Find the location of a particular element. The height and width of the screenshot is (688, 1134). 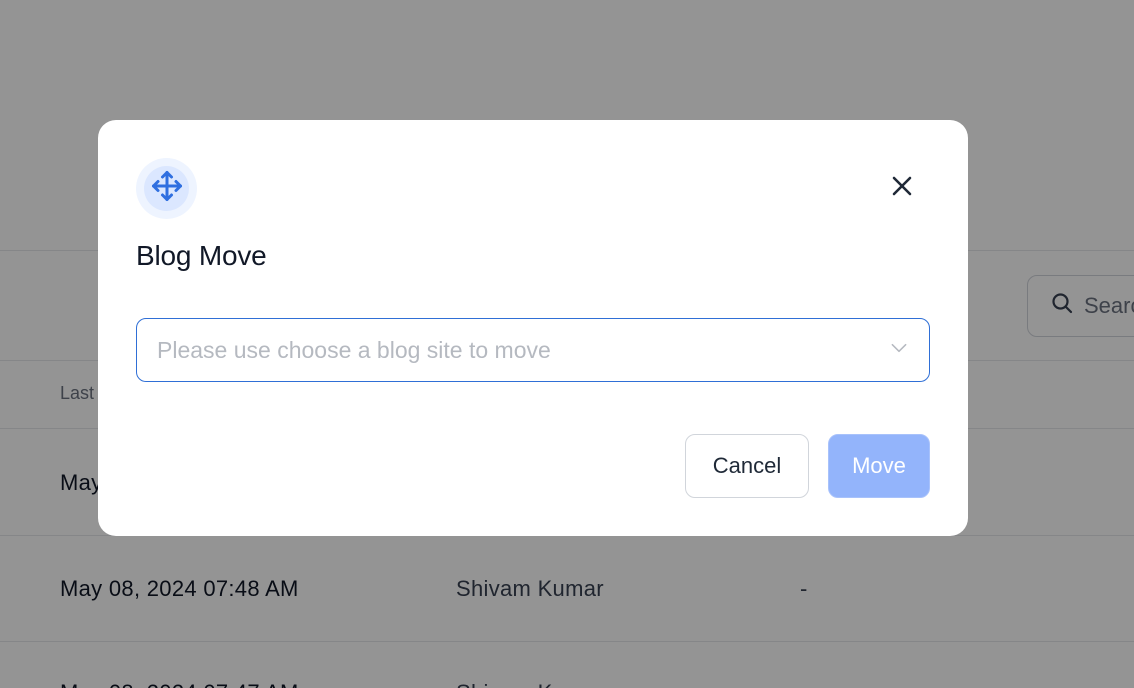

move-button: Move is located at coordinates (879, 466).